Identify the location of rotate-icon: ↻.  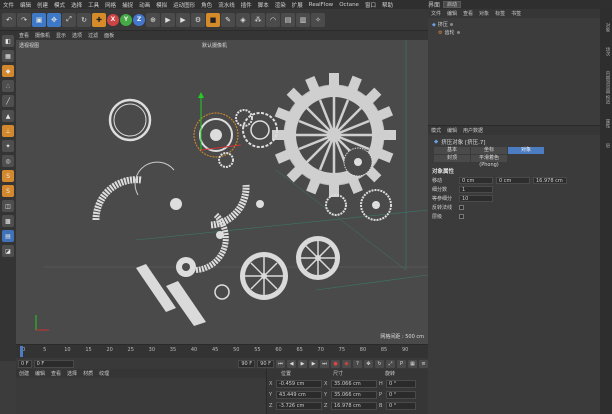
(84, 19).